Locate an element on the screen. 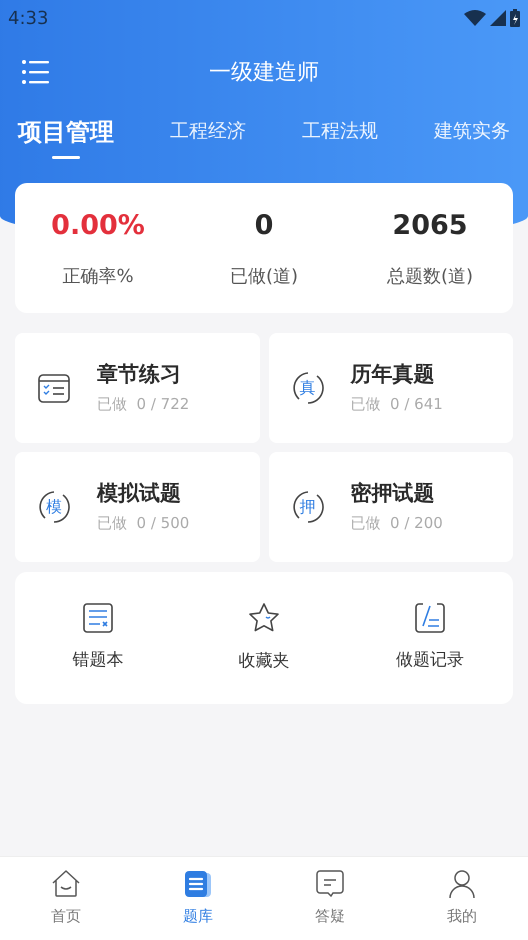  stat-label: 已做(道) is located at coordinates (264, 276).